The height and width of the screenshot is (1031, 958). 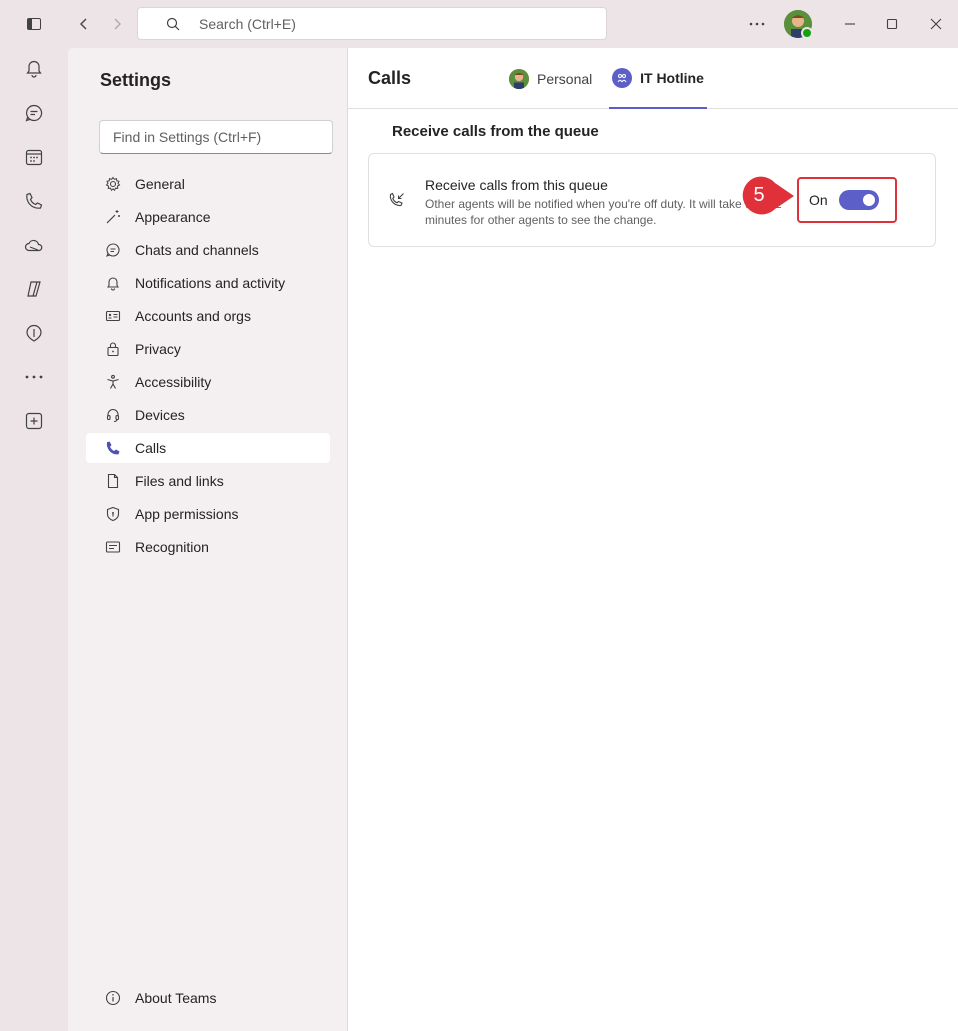 I want to click on search-input: Search (Ctrl+E), so click(x=372, y=23).